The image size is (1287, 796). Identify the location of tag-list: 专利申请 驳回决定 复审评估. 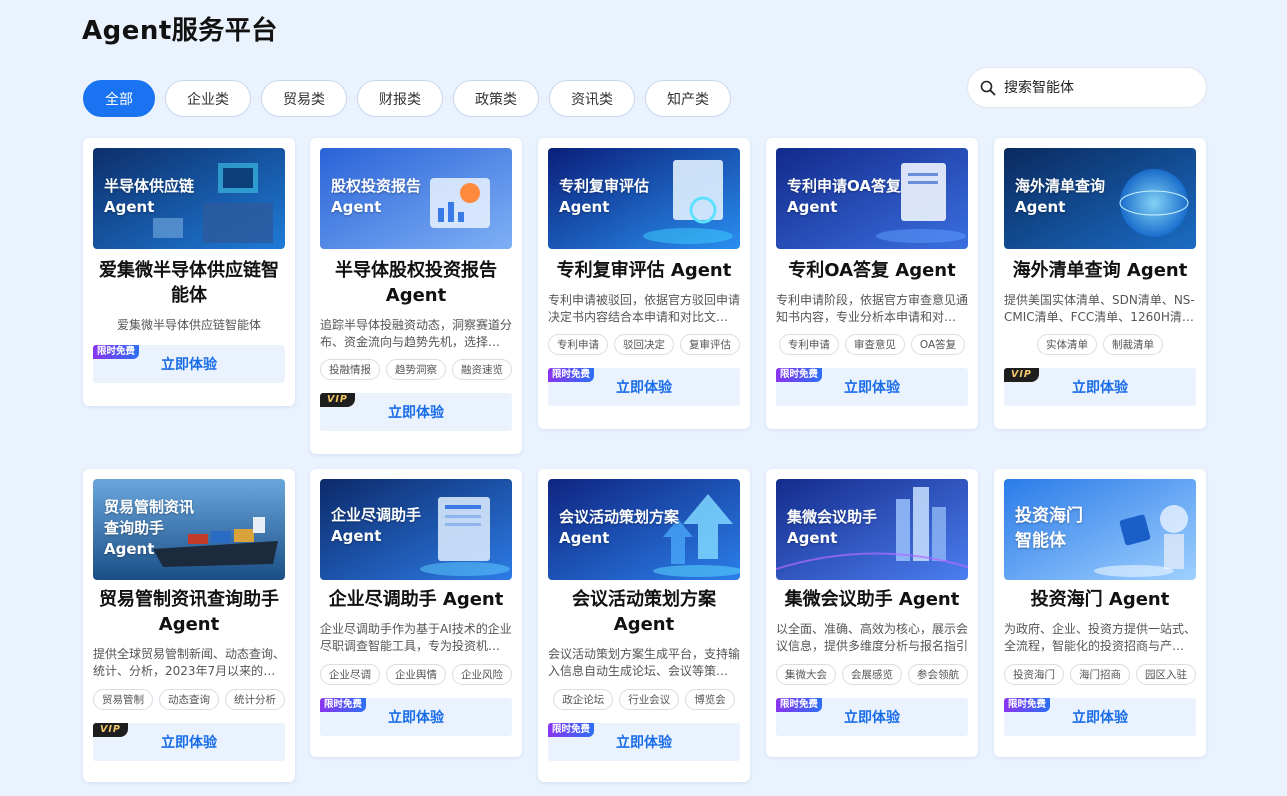
(644, 344).